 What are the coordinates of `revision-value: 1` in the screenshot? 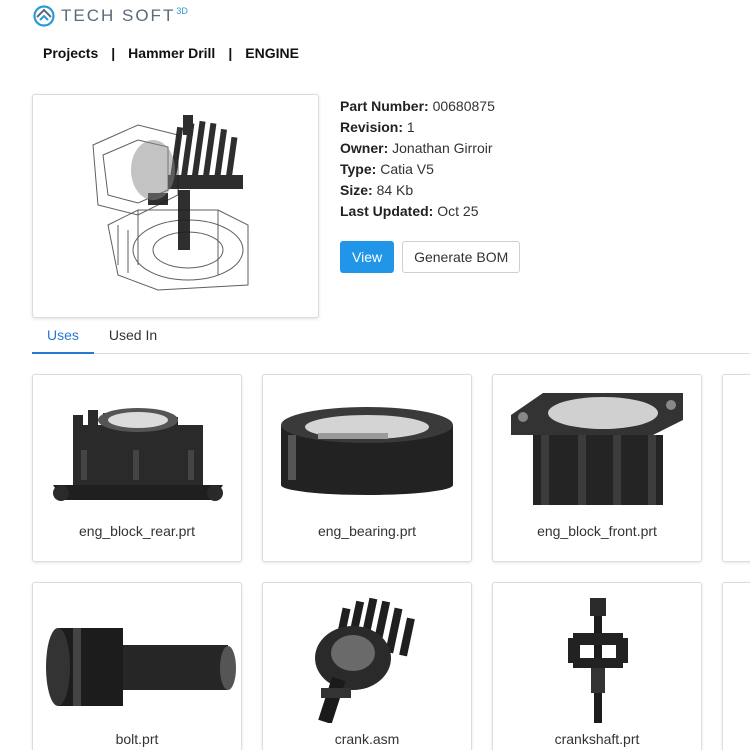 It's located at (410, 127).